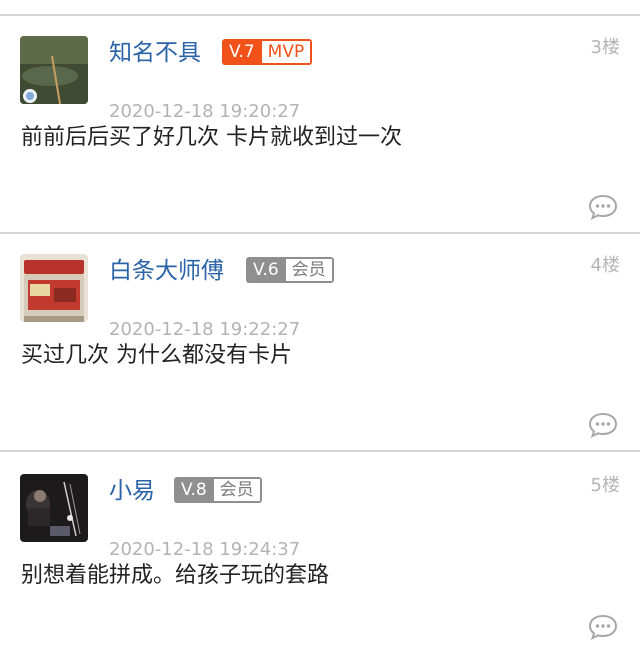 The height and width of the screenshot is (672, 640). I want to click on badge-tag: MVP, so click(286, 52).